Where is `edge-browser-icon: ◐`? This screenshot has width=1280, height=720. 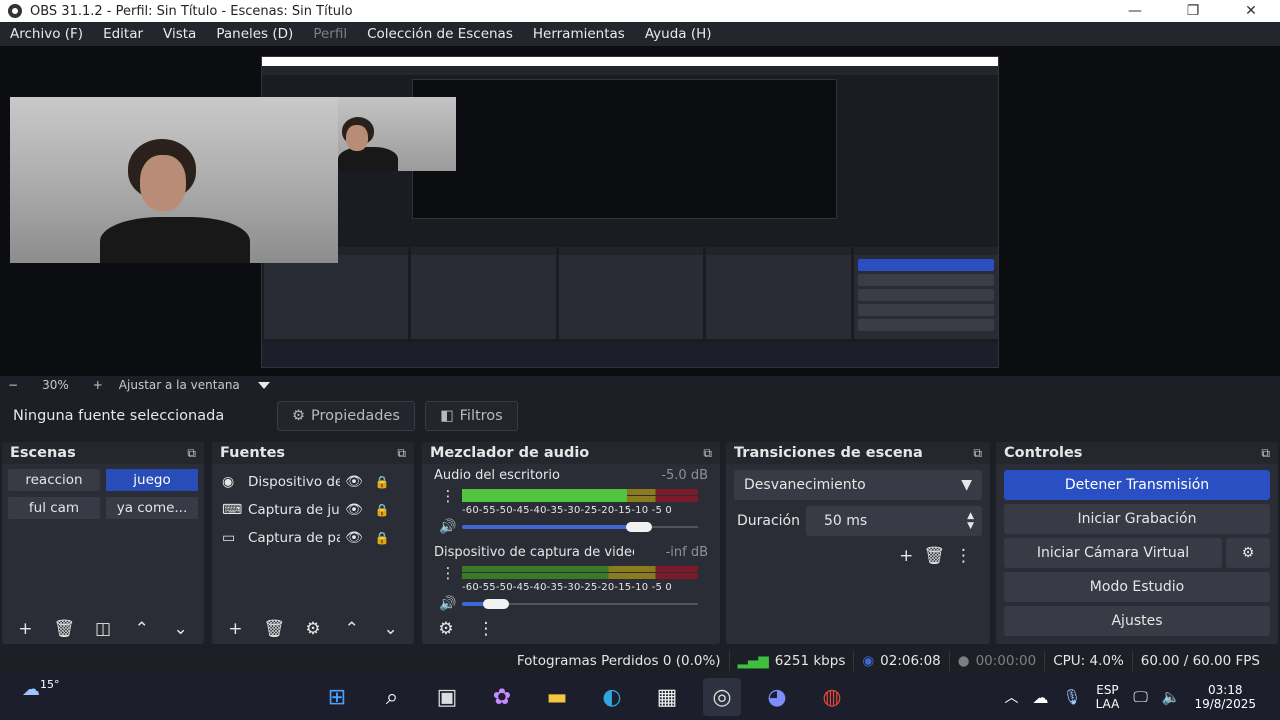
edge-browser-icon: ◐ is located at coordinates (612, 697).